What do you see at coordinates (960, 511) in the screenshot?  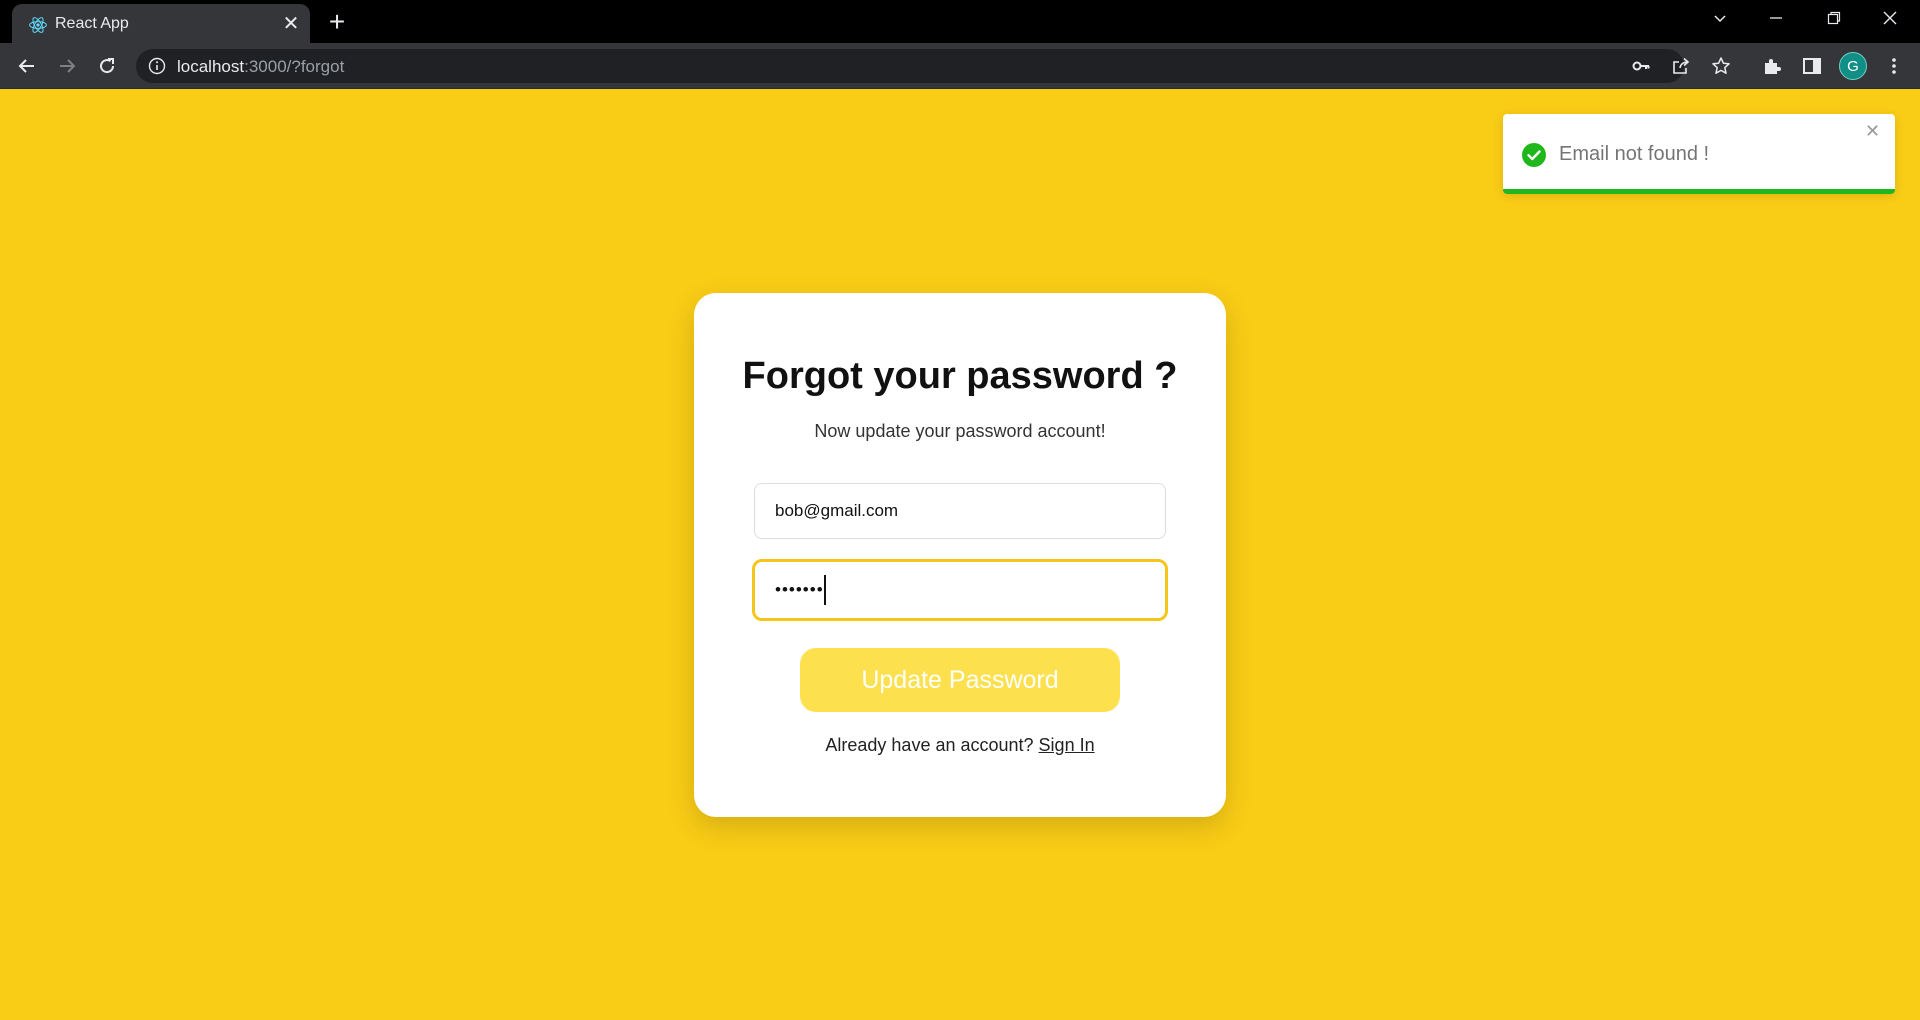 I see `email-field` at bounding box center [960, 511].